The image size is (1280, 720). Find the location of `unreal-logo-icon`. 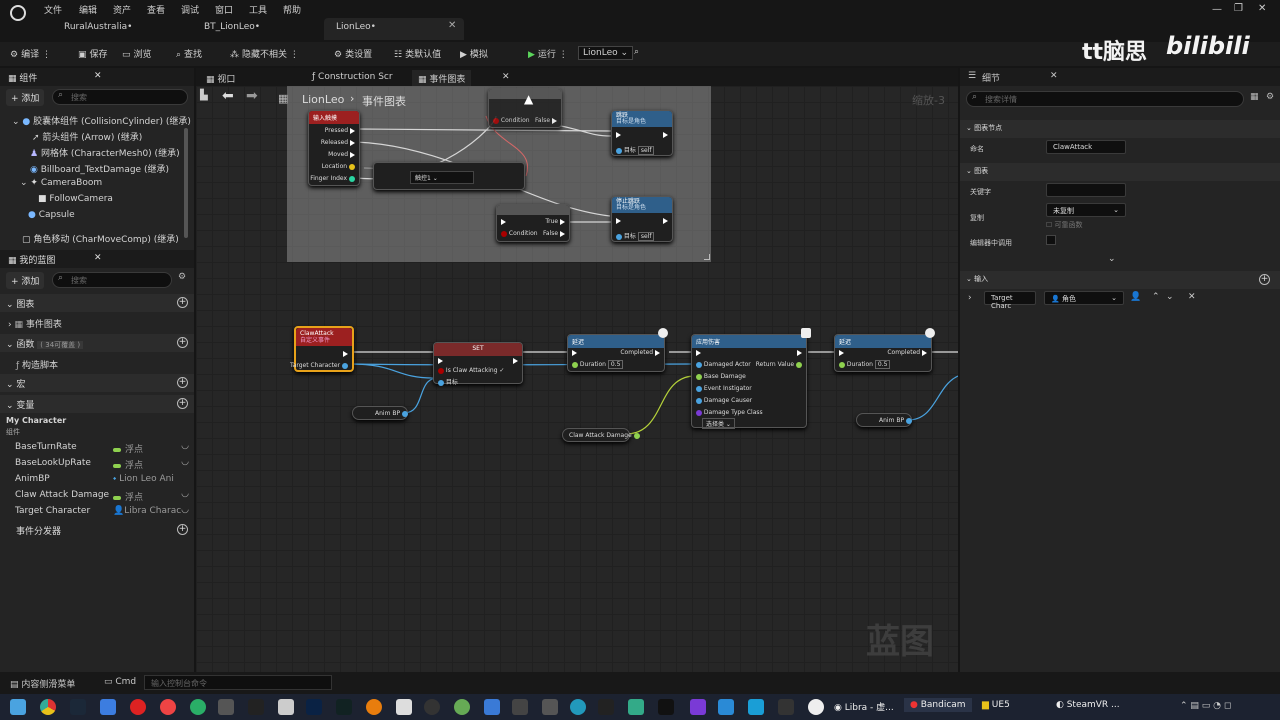

unreal-logo-icon is located at coordinates (18, 13).